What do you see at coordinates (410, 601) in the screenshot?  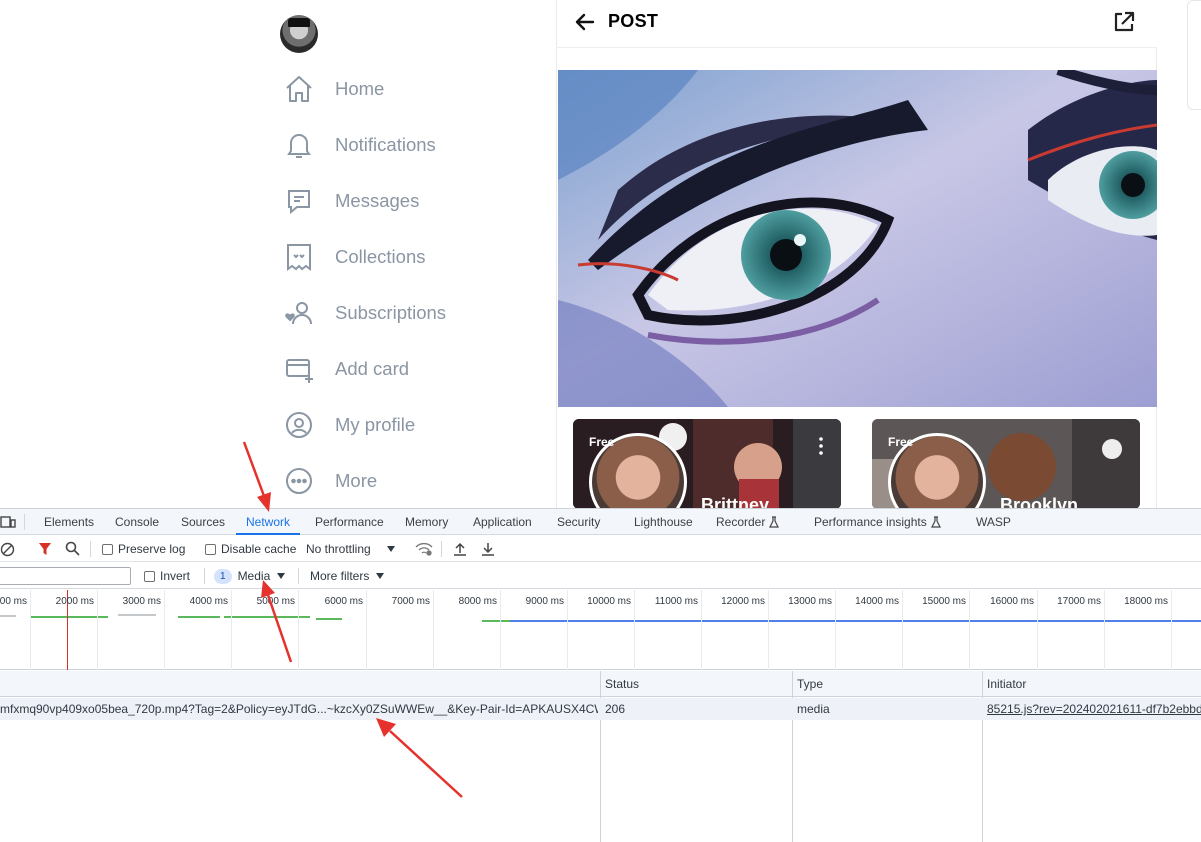 I see `timeline-tick-label: 7000 ms` at bounding box center [410, 601].